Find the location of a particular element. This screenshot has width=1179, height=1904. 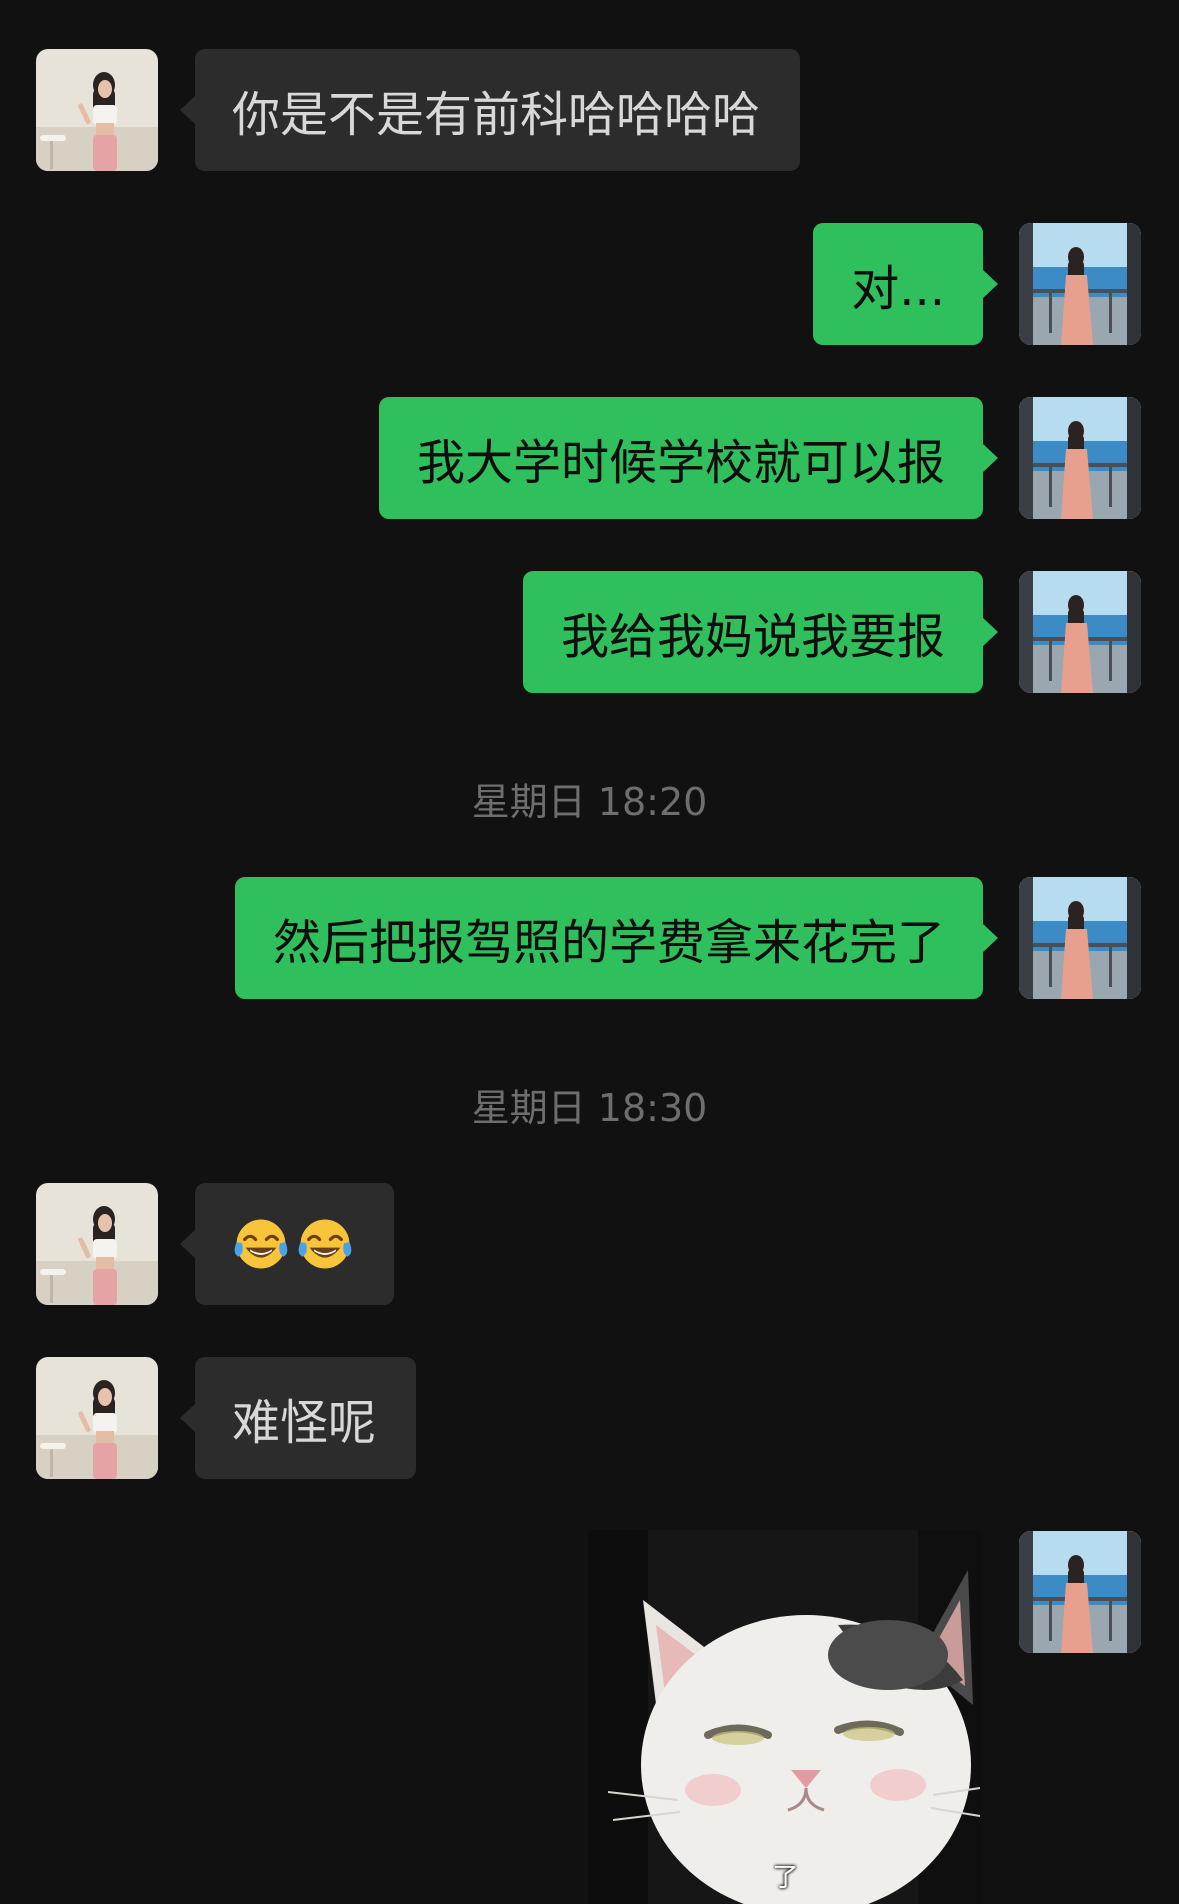

incoming-message-bubble is located at coordinates (287, 1244).